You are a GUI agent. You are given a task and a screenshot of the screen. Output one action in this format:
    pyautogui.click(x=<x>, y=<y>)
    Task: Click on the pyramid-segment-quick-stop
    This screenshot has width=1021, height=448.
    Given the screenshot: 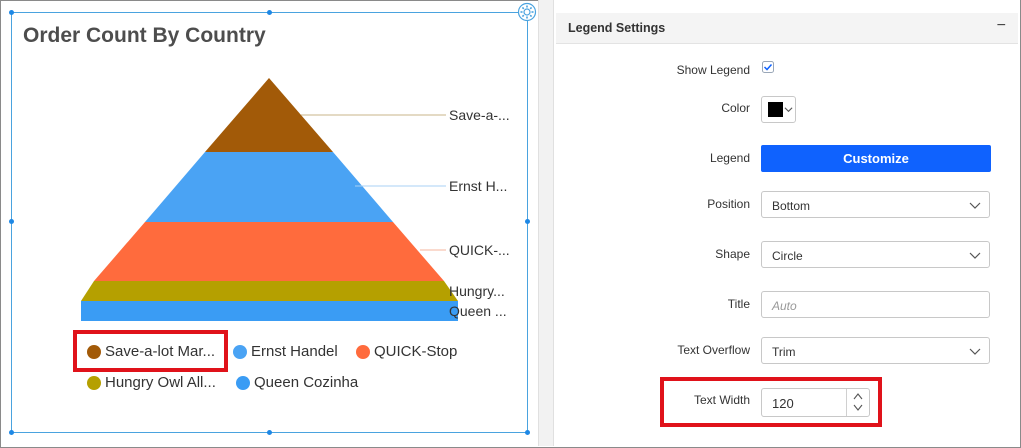 What is the action you would take?
    pyautogui.click(x=269, y=251)
    